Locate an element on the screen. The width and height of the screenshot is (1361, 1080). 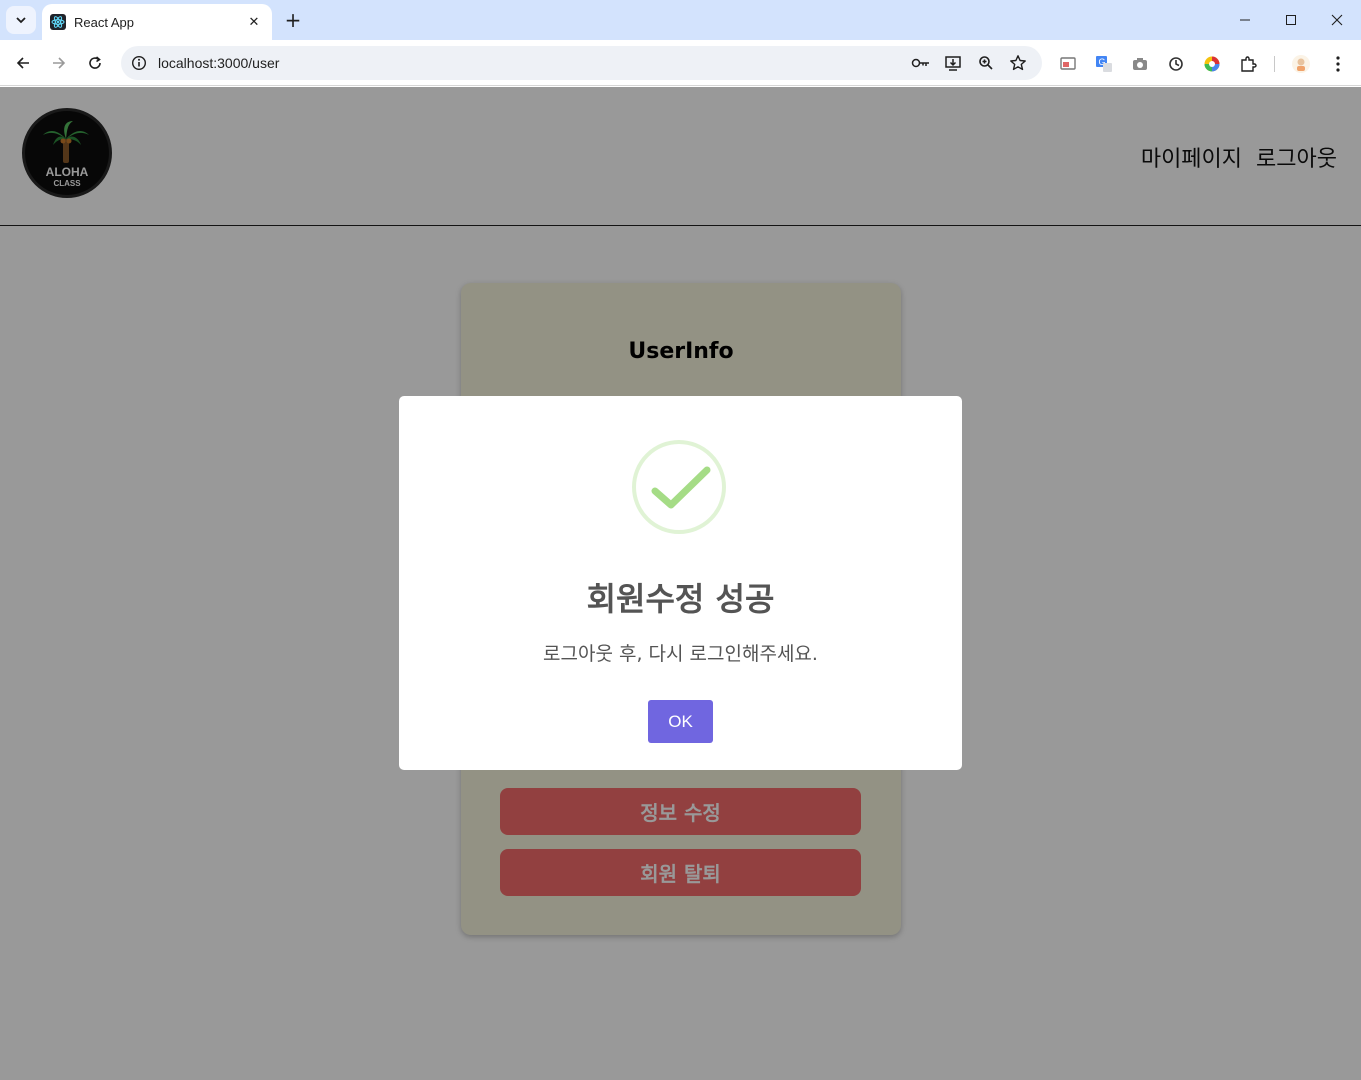
success-dialog: 회원수정 성공 로그아웃 후, 다시 로그인해주세요. OK is located at coordinates (680, 583).